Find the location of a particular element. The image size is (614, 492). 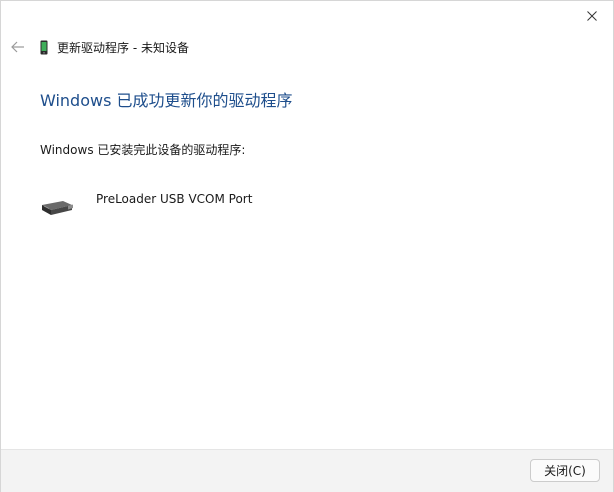

back-button is located at coordinates (18, 47).